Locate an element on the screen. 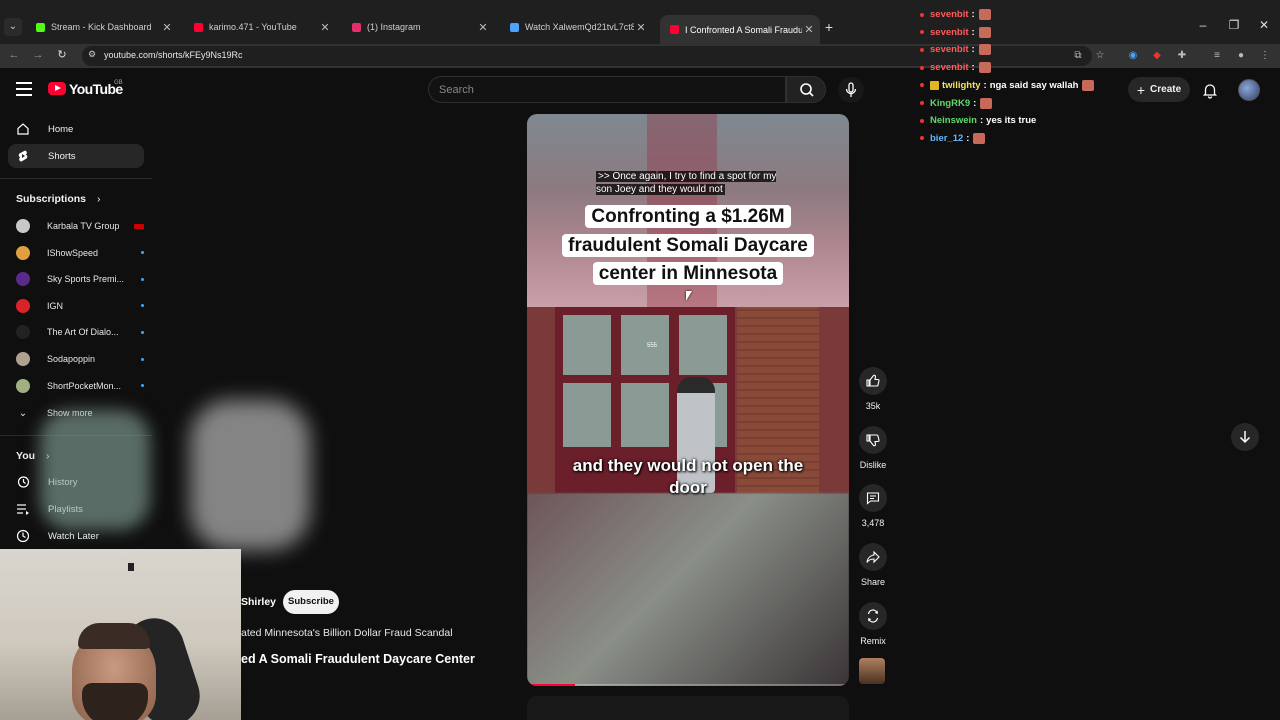 The width and height of the screenshot is (1280, 720). adblock-extension-icon: ◆ is located at coordinates (1157, 56).